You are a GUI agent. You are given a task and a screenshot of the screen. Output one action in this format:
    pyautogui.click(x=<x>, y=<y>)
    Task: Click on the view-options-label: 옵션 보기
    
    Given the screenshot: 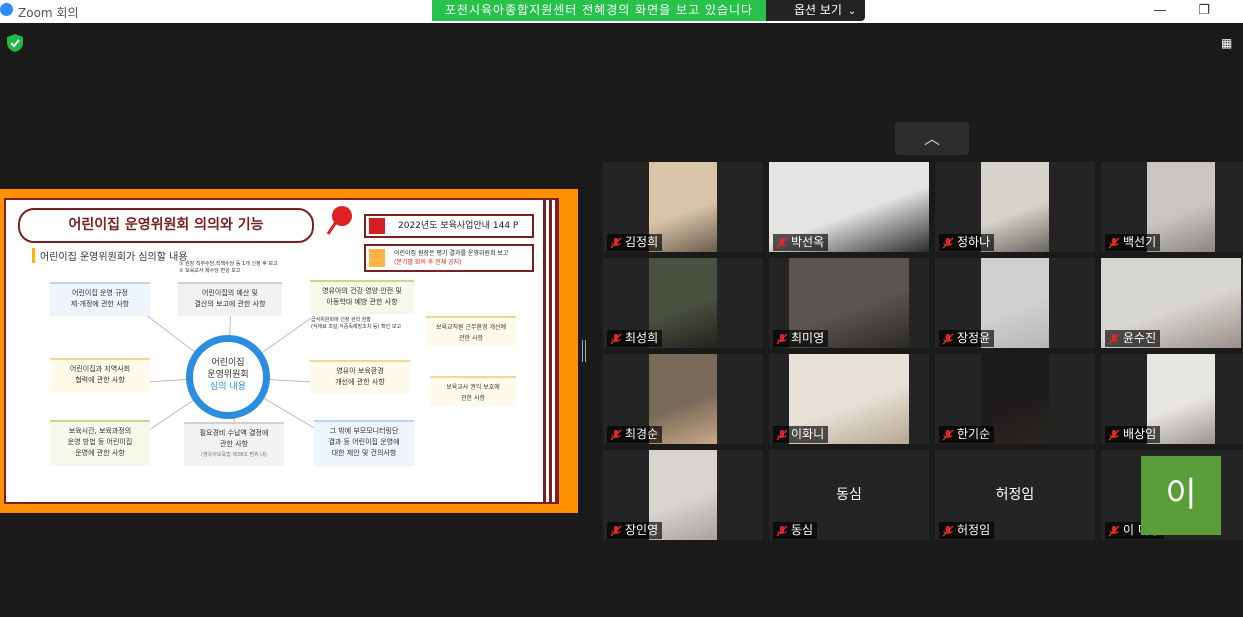 What is the action you would take?
    pyautogui.click(x=818, y=10)
    